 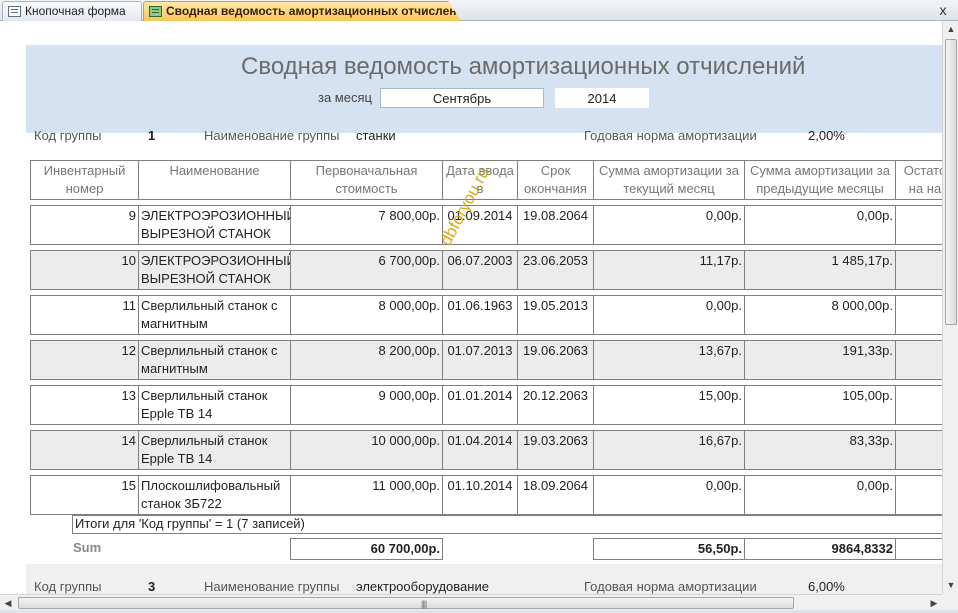 What do you see at coordinates (366, 225) in the screenshot?
I see `initial-cost: 7 800,00р.` at bounding box center [366, 225].